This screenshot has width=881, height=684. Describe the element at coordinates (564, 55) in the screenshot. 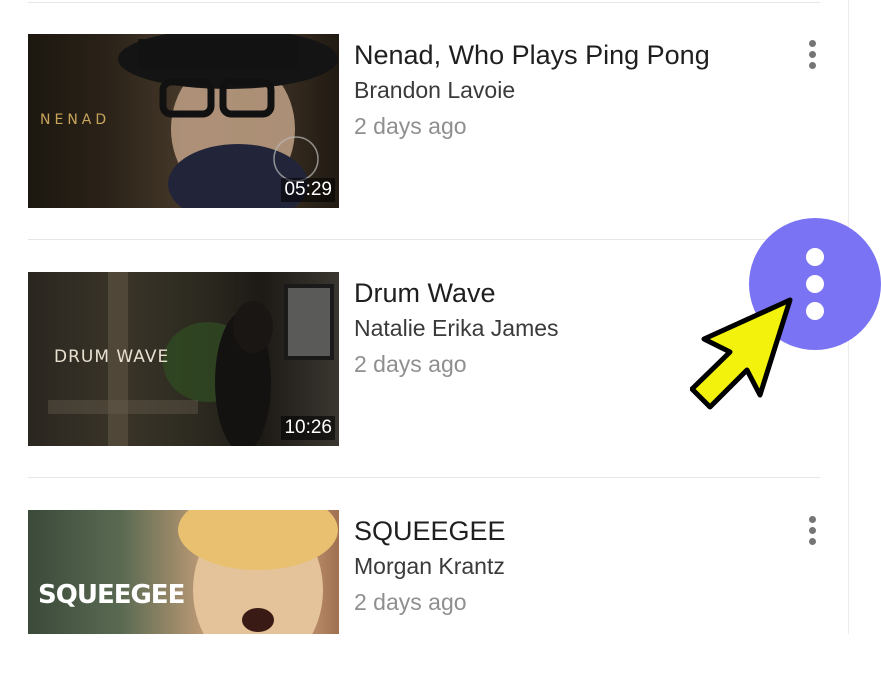

I see `video-title: Nenad, Who Plays Ping Pong` at that location.